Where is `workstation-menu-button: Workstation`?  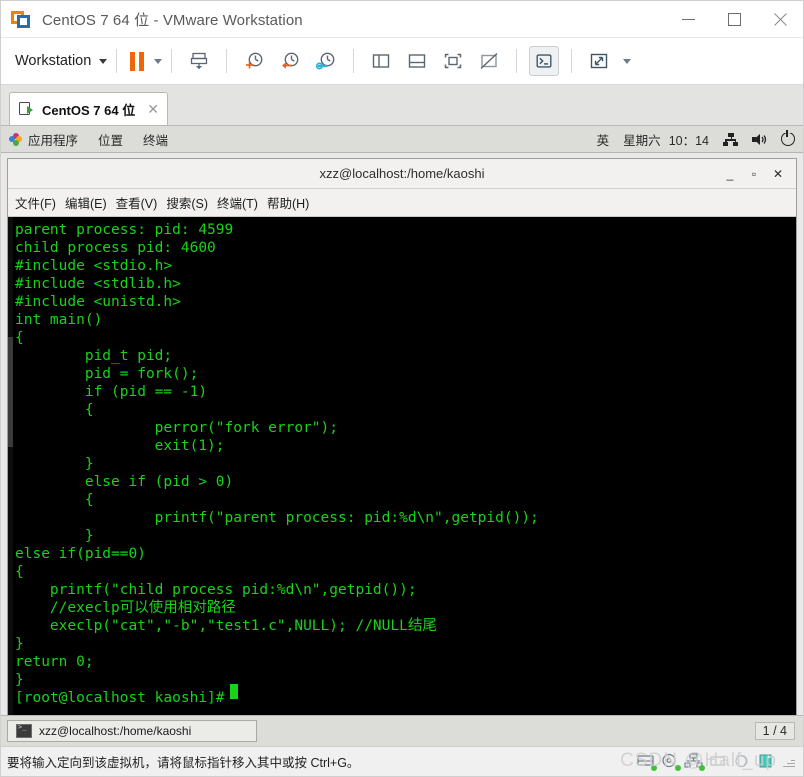 workstation-menu-button: Workstation is located at coordinates (61, 61).